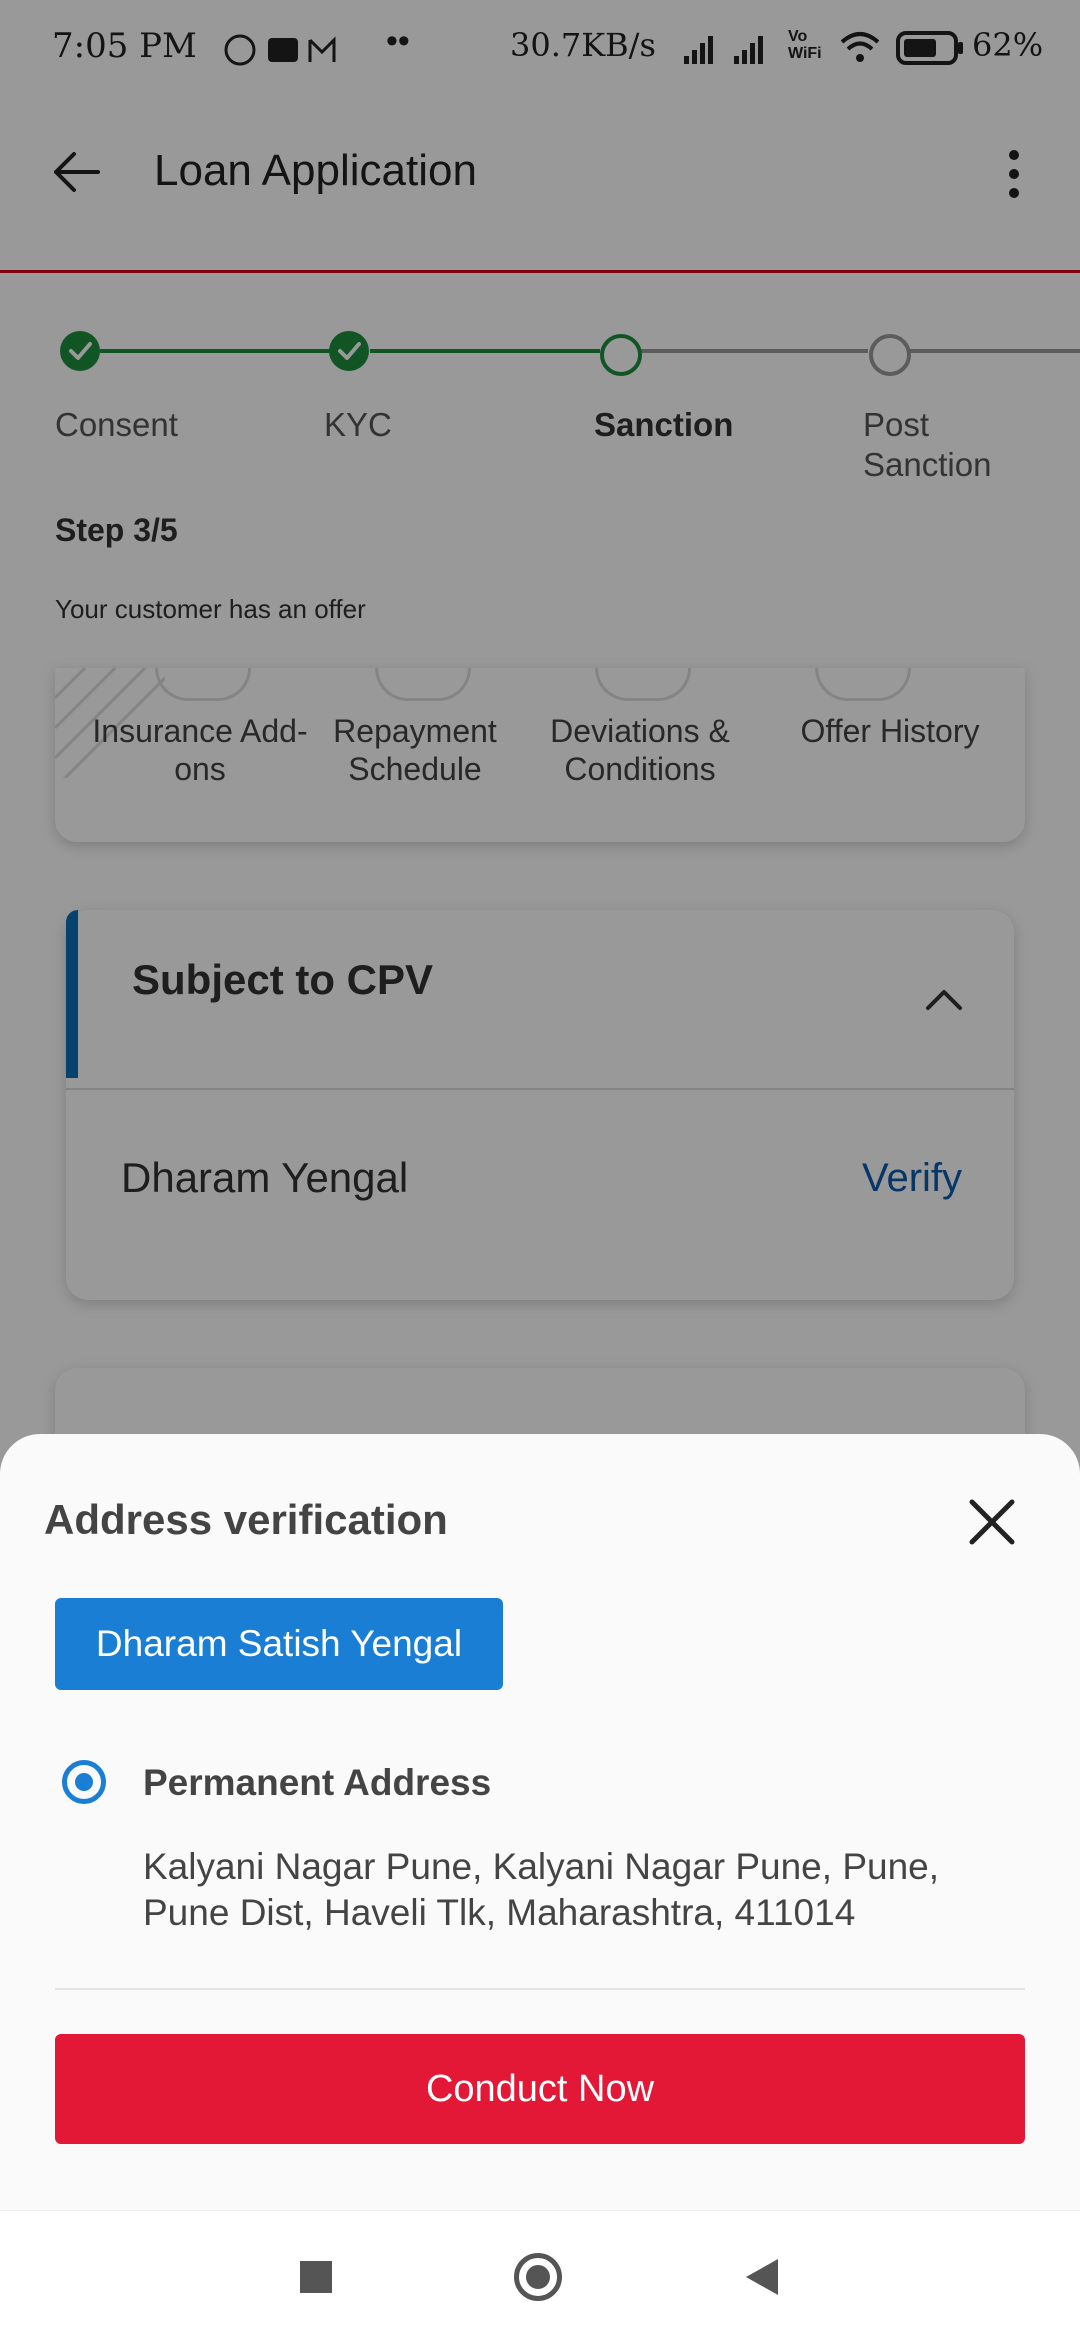 The width and height of the screenshot is (1080, 2341). I want to click on home-icon, so click(538, 2277).